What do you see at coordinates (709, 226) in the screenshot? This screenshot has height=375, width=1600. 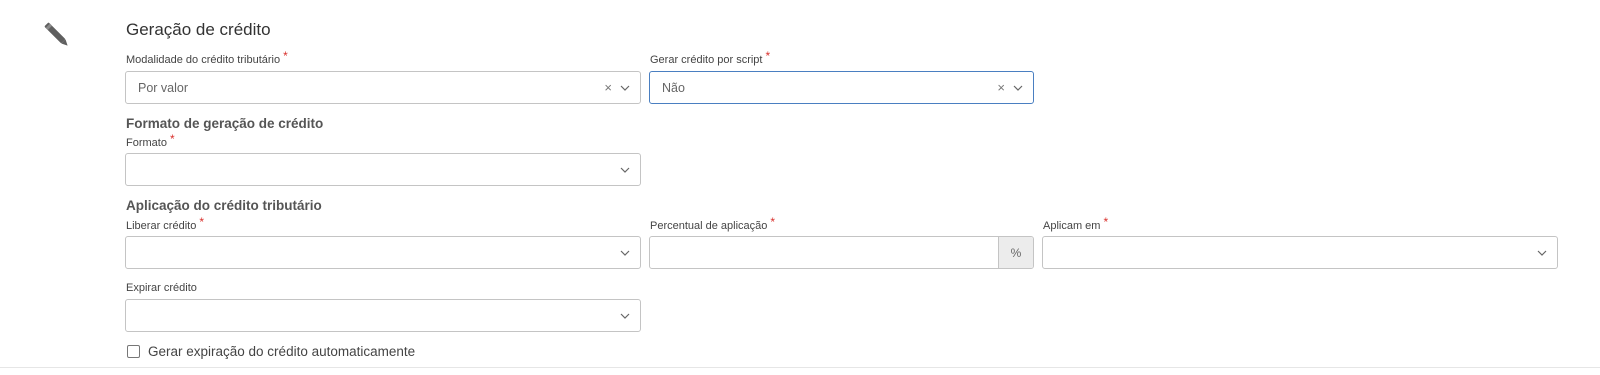 I see `percentual-label-text: Percentual de aplicação` at bounding box center [709, 226].